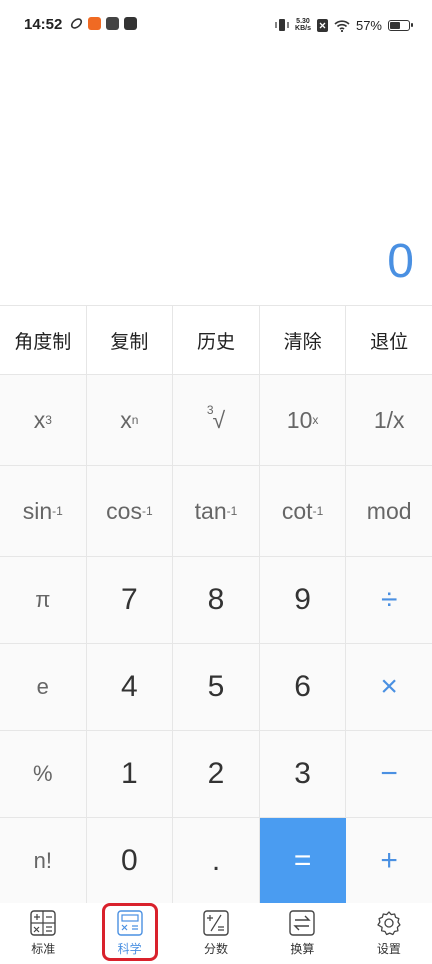 This screenshot has height=964, width=432. I want to click on divide-button: ÷, so click(389, 600).